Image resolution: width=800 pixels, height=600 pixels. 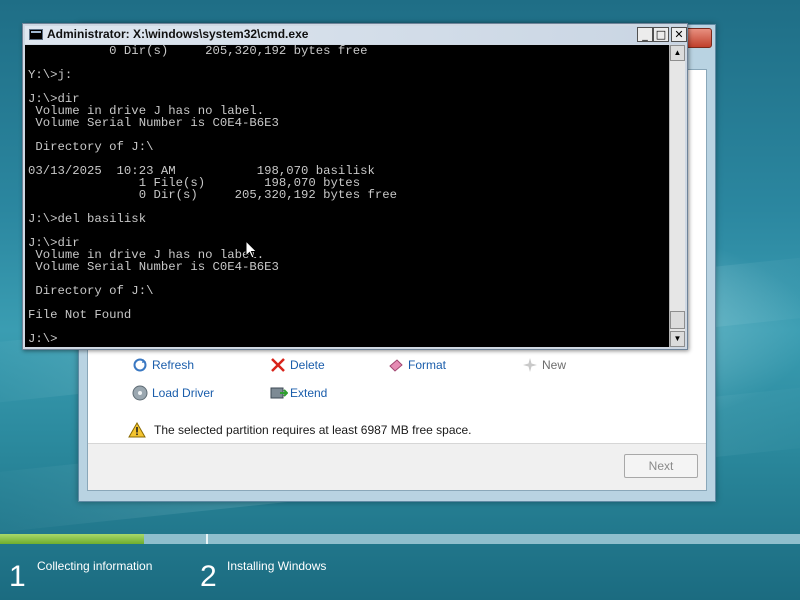 What do you see at coordinates (140, 393) in the screenshot?
I see `load-driver-icon` at bounding box center [140, 393].